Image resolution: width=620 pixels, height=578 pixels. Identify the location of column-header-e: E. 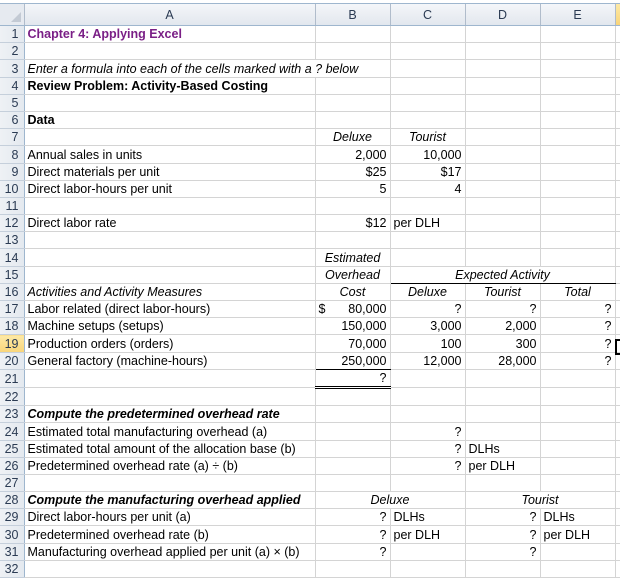
(578, 15).